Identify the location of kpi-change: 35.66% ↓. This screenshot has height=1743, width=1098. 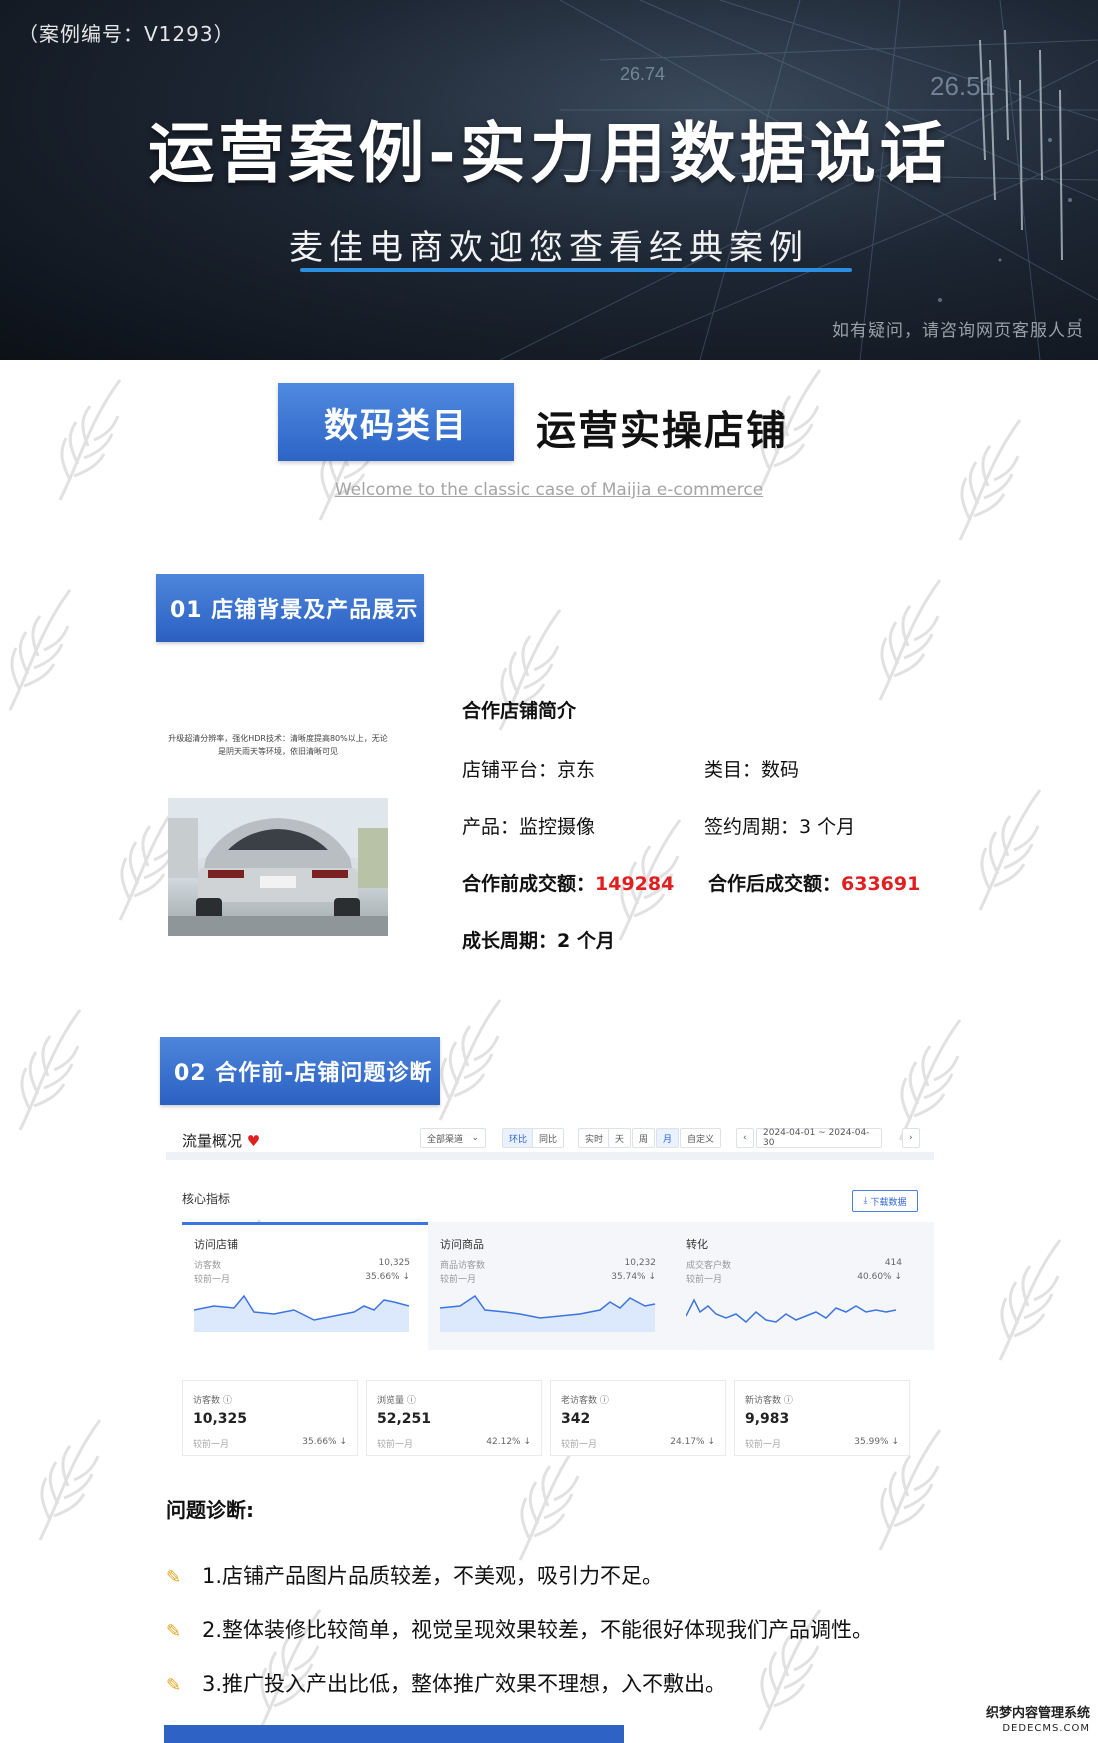
(324, 1442).